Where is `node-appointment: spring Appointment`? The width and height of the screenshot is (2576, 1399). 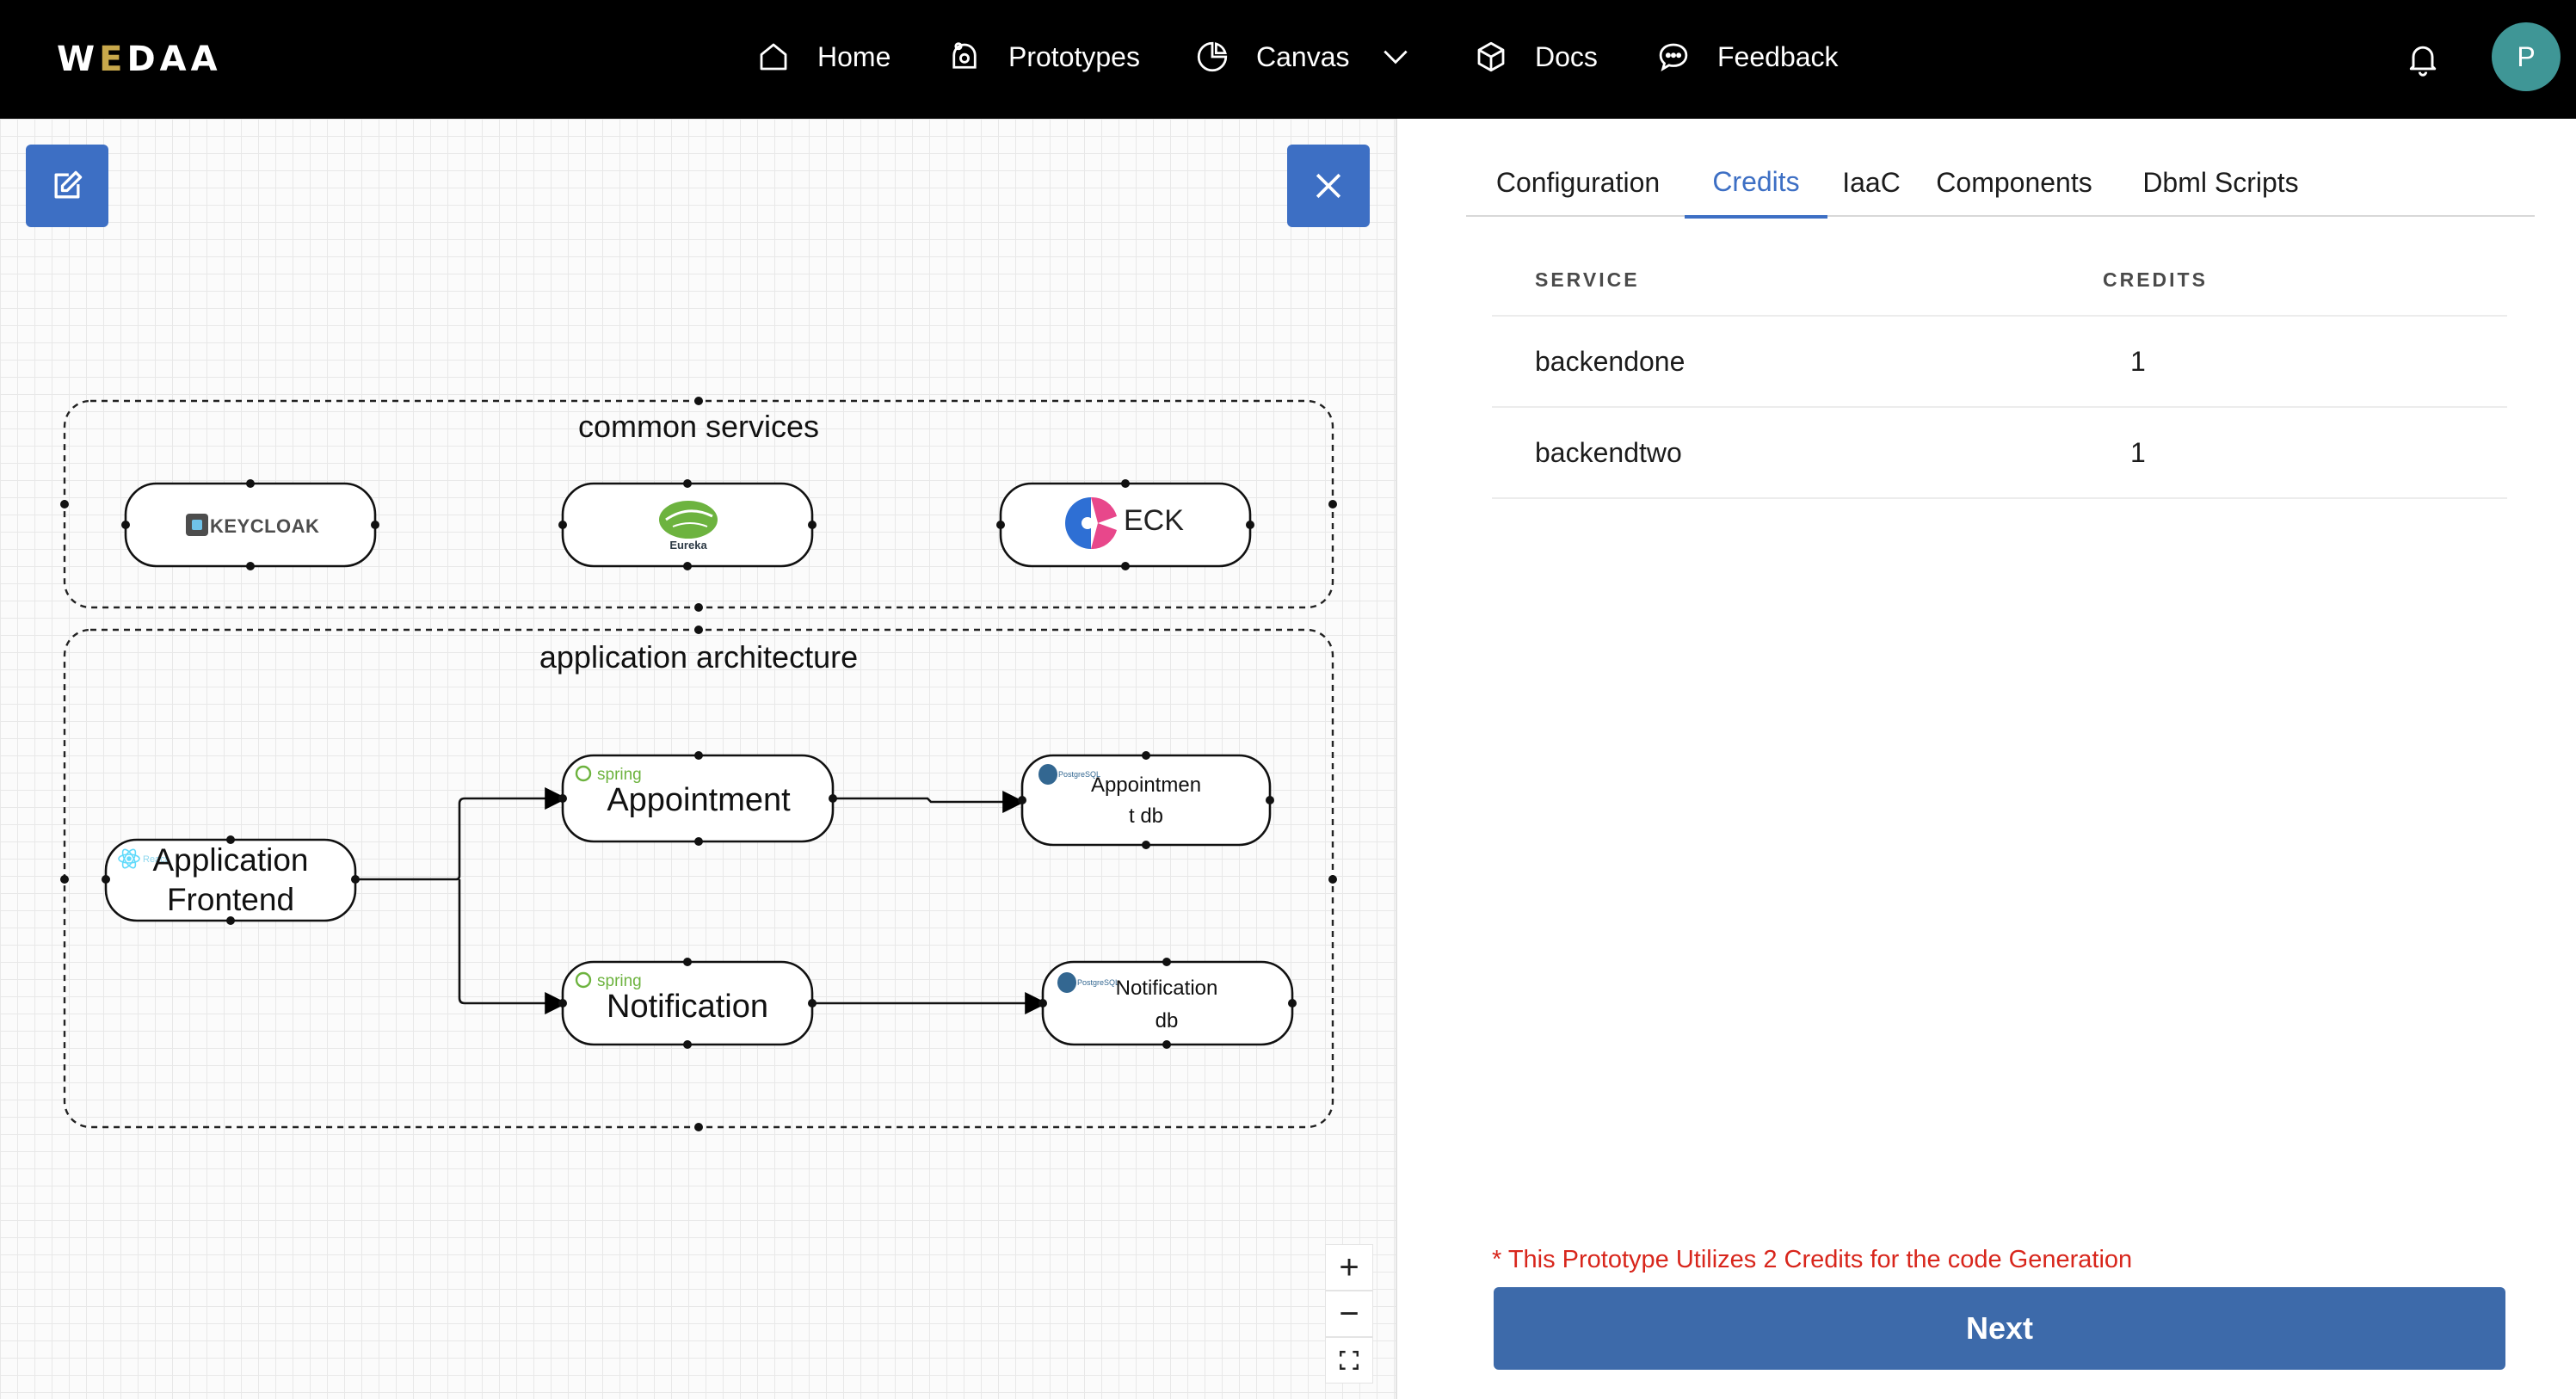 node-appointment: spring Appointment is located at coordinates (697, 798).